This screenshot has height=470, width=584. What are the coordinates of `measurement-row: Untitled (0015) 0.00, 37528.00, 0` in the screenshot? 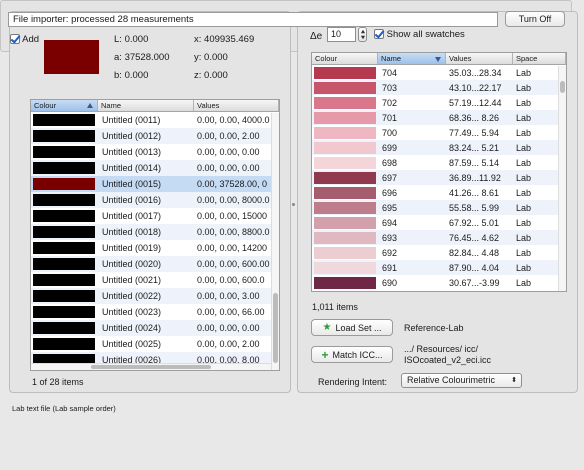 It's located at (155, 184).